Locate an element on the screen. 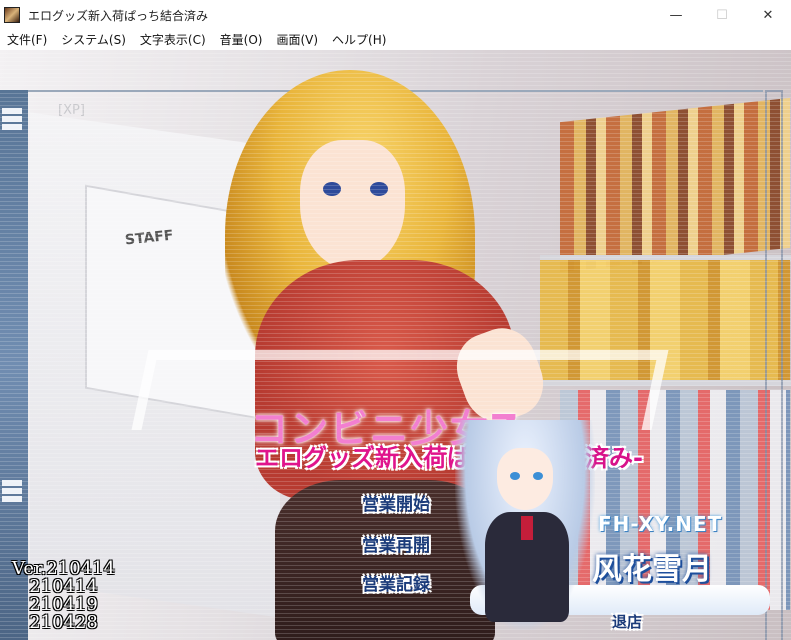 The width and height of the screenshot is (791, 640). start-game-option: 営業開始 is located at coordinates (396, 502).